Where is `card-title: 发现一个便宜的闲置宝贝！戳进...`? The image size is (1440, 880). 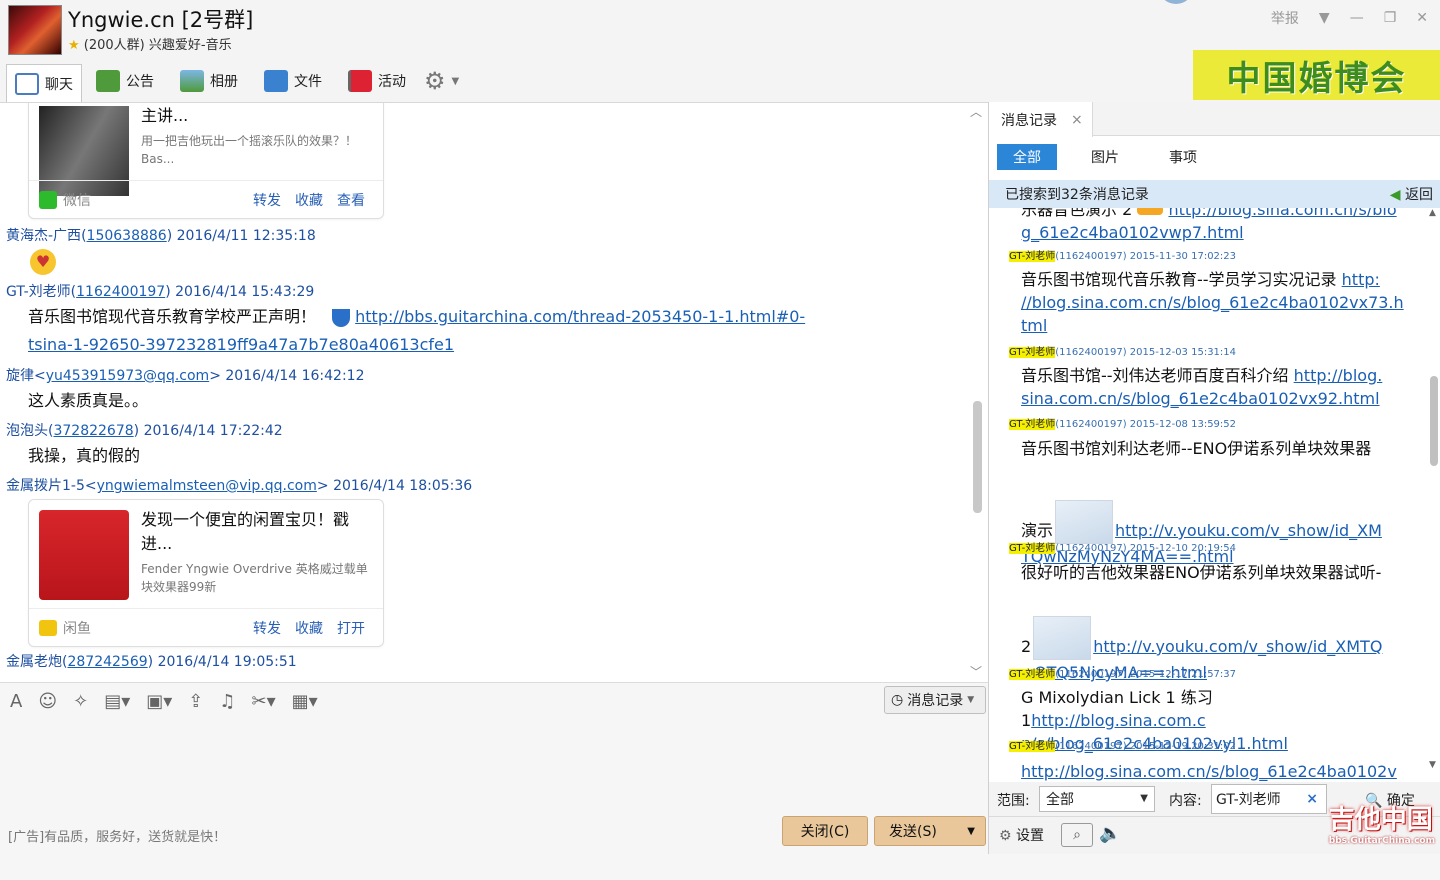 card-title: 发现一个便宜的闲置宝贝！戳进... is located at coordinates (245, 531).